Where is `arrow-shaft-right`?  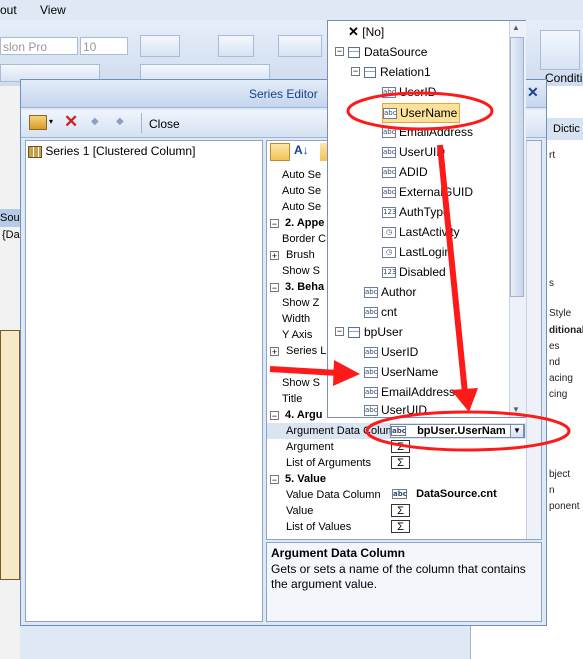 arrow-shaft-right is located at coordinates (304, 371).